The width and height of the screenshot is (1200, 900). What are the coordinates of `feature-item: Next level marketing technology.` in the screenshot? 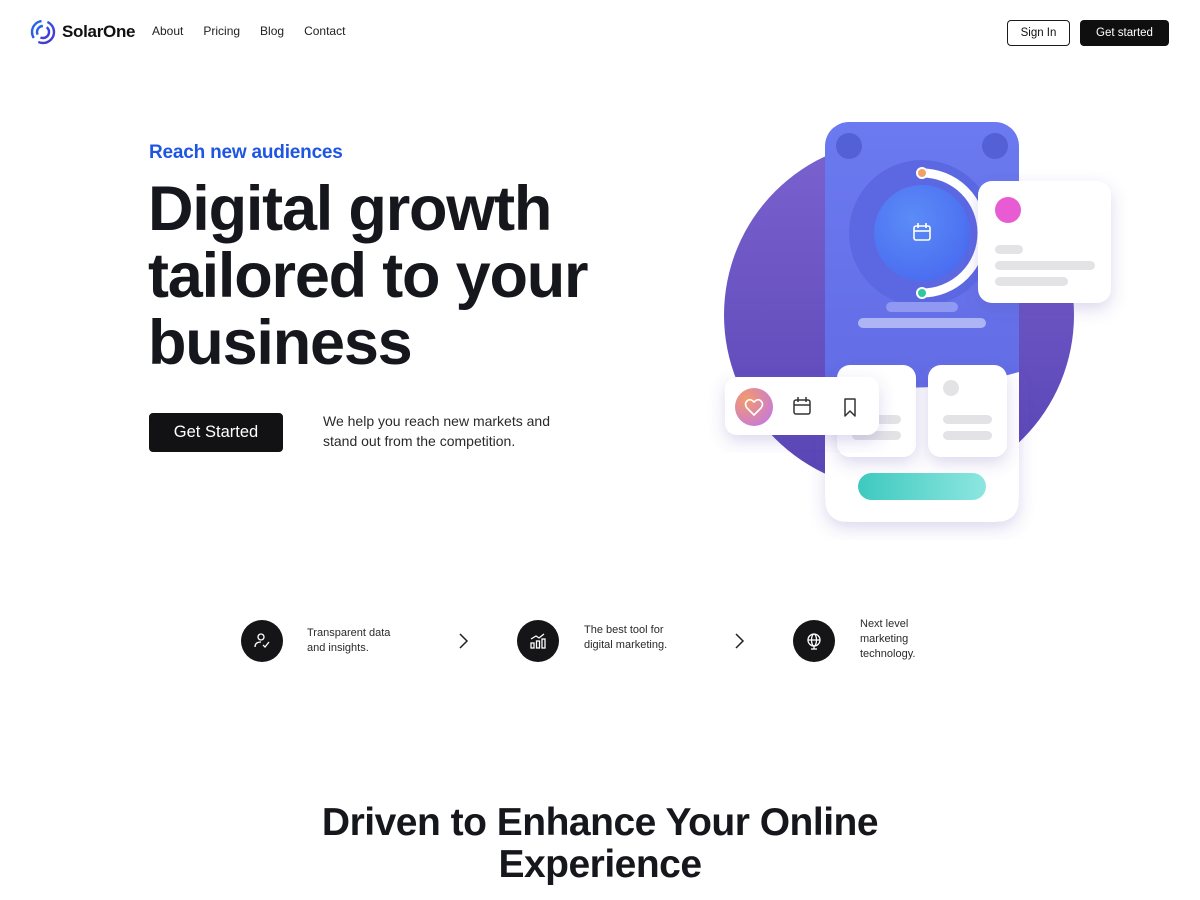 It's located at (893, 643).